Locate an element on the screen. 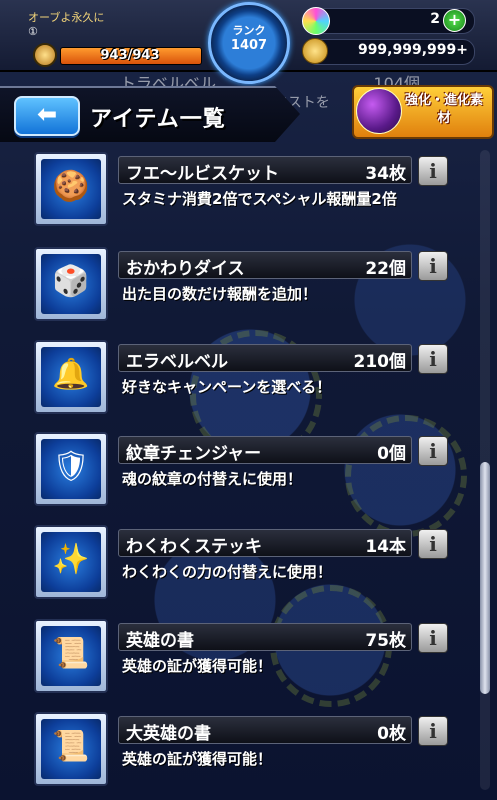 The image size is (497, 800). list-item: 🔔 エラベルベル 210個 好きなキャンペーンを選べる！ i is located at coordinates (248, 383).